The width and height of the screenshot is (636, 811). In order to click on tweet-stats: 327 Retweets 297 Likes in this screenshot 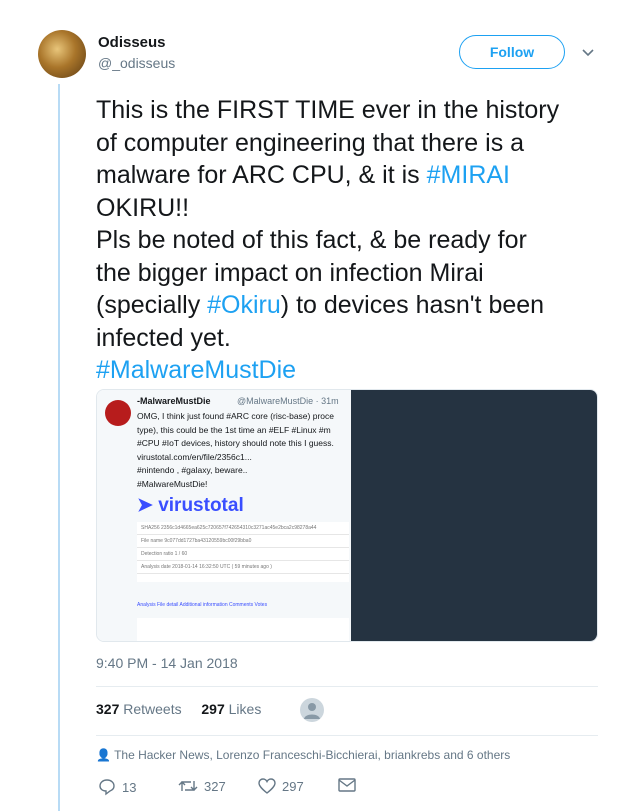, I will do `click(178, 709)`.